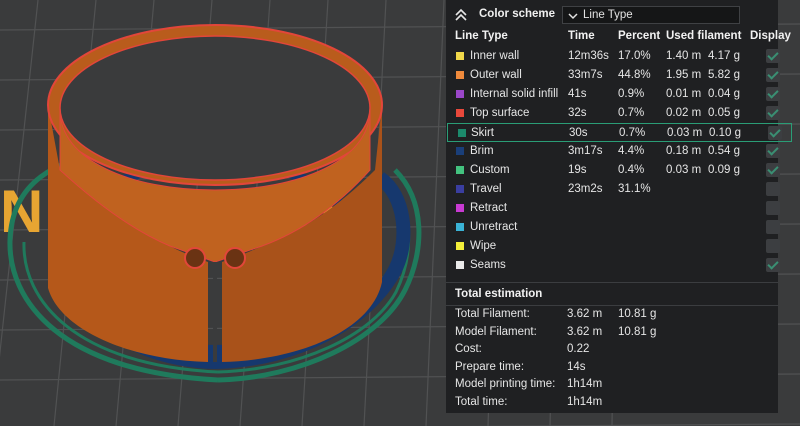 Image resolution: width=800 pixels, height=426 pixels. I want to click on estimation-label: Model printing time:, so click(505, 384).